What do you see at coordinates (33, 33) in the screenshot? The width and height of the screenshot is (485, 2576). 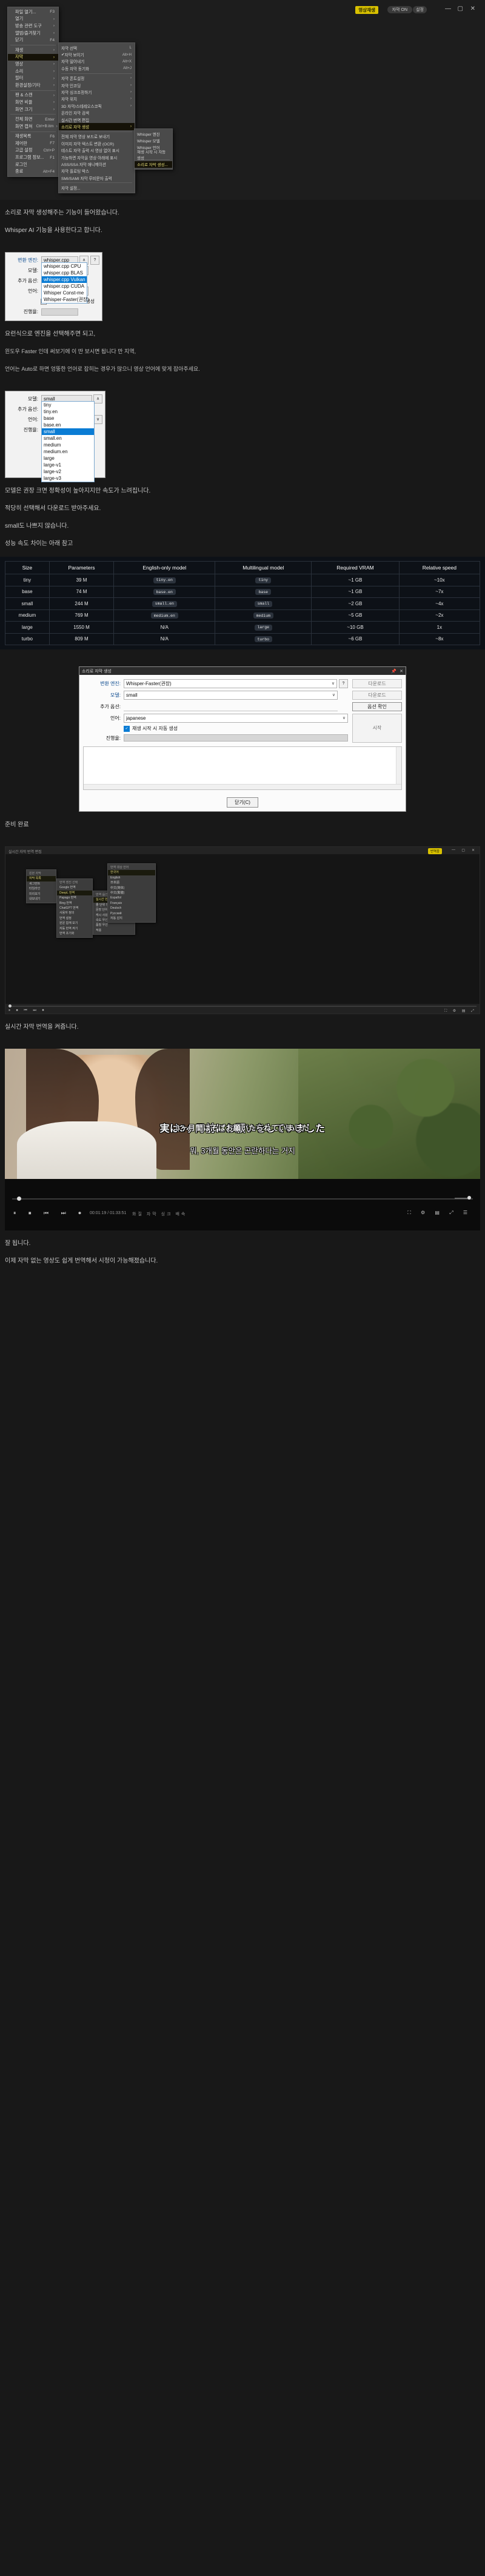 I see `main-menu-item-3: 앨범/즐겨찾기 ›` at bounding box center [33, 33].